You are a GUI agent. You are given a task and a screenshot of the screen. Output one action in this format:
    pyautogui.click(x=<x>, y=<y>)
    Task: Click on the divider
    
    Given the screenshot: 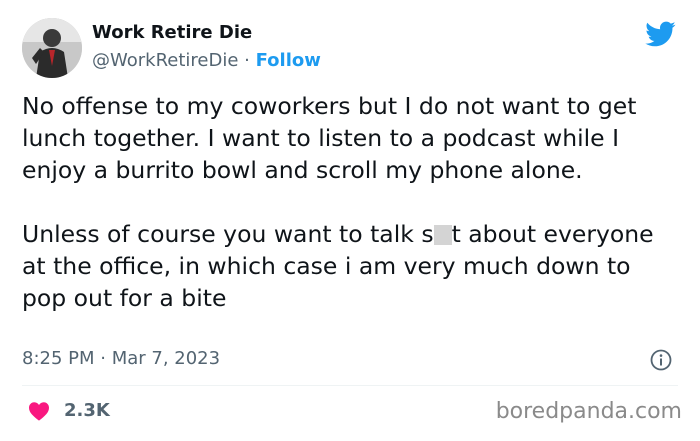 What is the action you would take?
    pyautogui.click(x=350, y=385)
    